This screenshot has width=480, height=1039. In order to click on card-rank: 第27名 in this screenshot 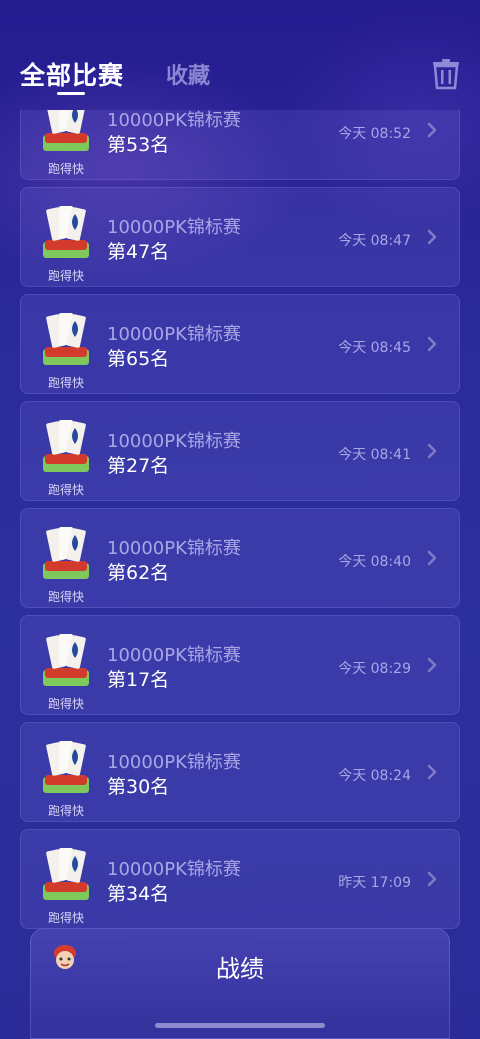, I will do `click(138, 466)`.